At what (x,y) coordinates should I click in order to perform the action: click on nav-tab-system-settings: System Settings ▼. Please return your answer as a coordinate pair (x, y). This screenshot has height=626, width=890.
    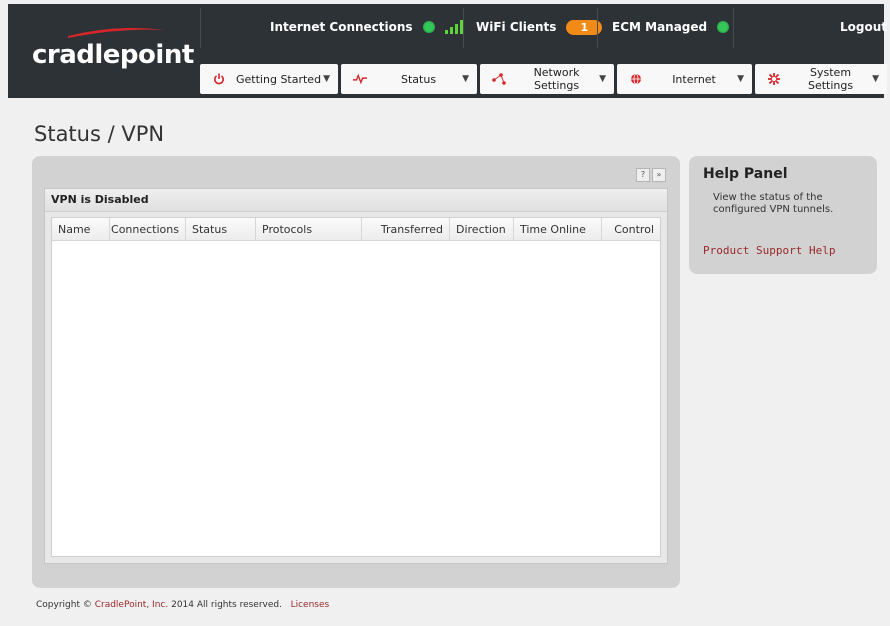
    Looking at the image, I should click on (821, 79).